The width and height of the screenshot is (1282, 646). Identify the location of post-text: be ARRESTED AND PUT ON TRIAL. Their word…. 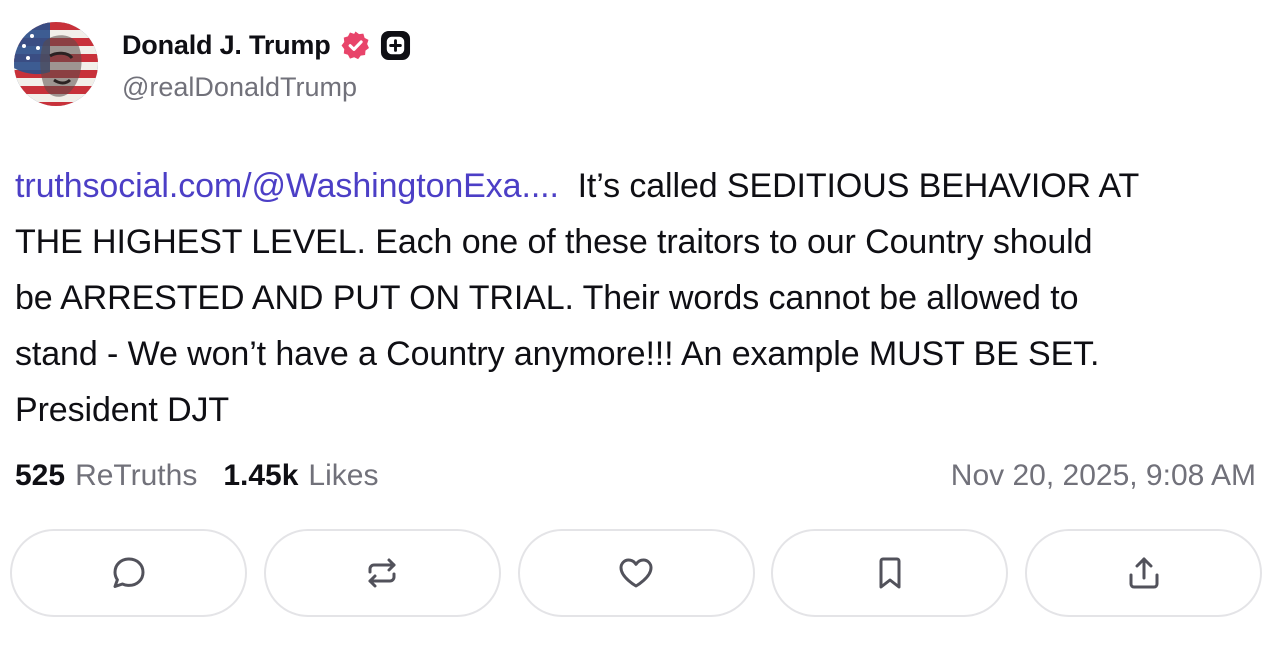
(547, 298).